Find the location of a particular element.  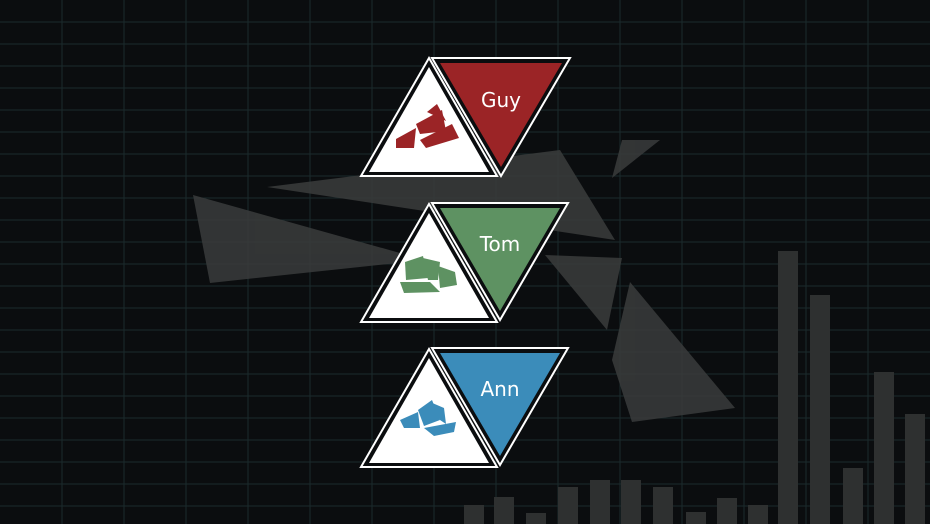

player-name: Ann is located at coordinates (499, 389).